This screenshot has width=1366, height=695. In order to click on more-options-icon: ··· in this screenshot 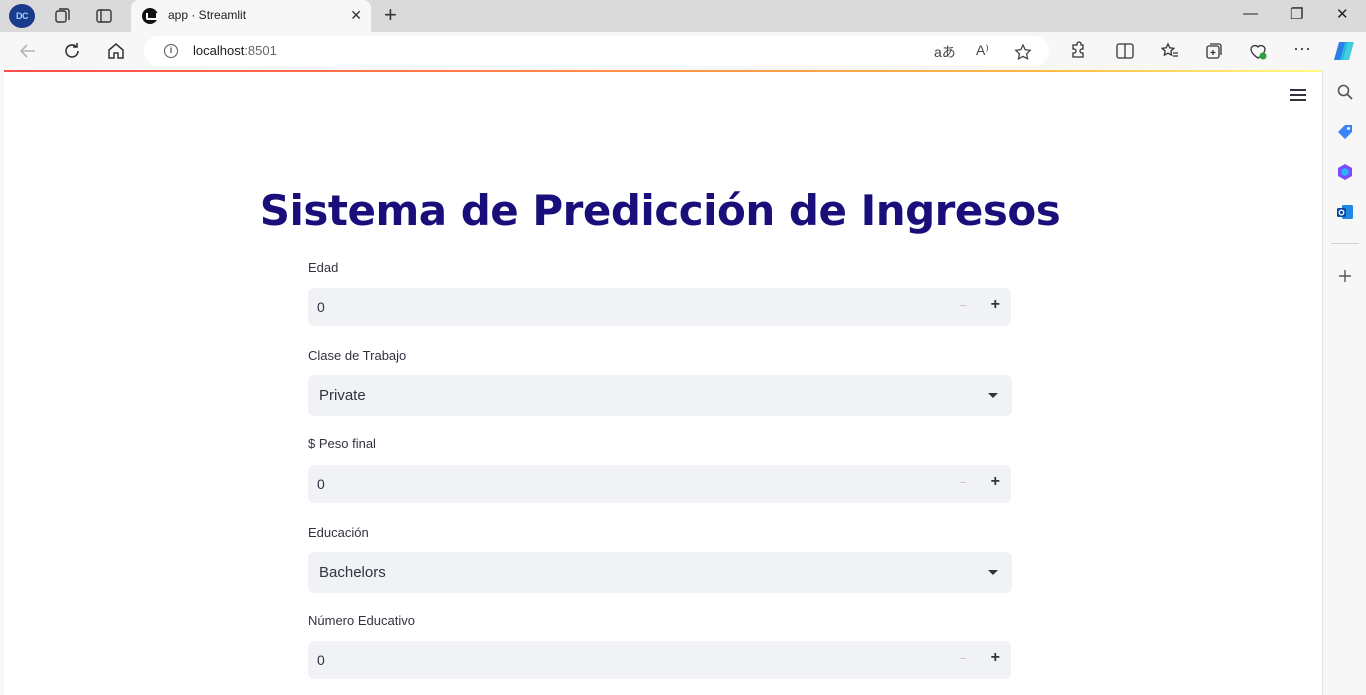, I will do `click(1303, 48)`.